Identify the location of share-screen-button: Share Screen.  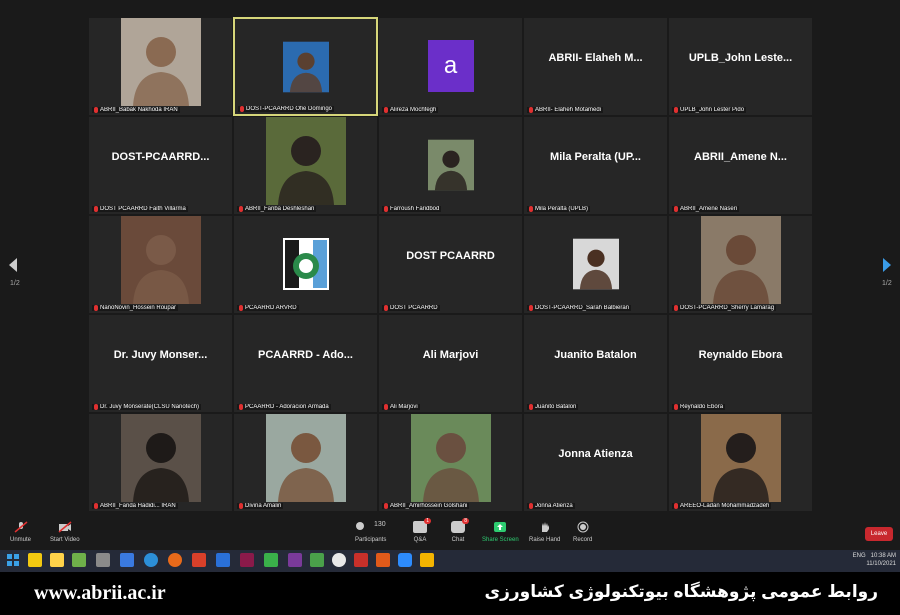
(500, 532).